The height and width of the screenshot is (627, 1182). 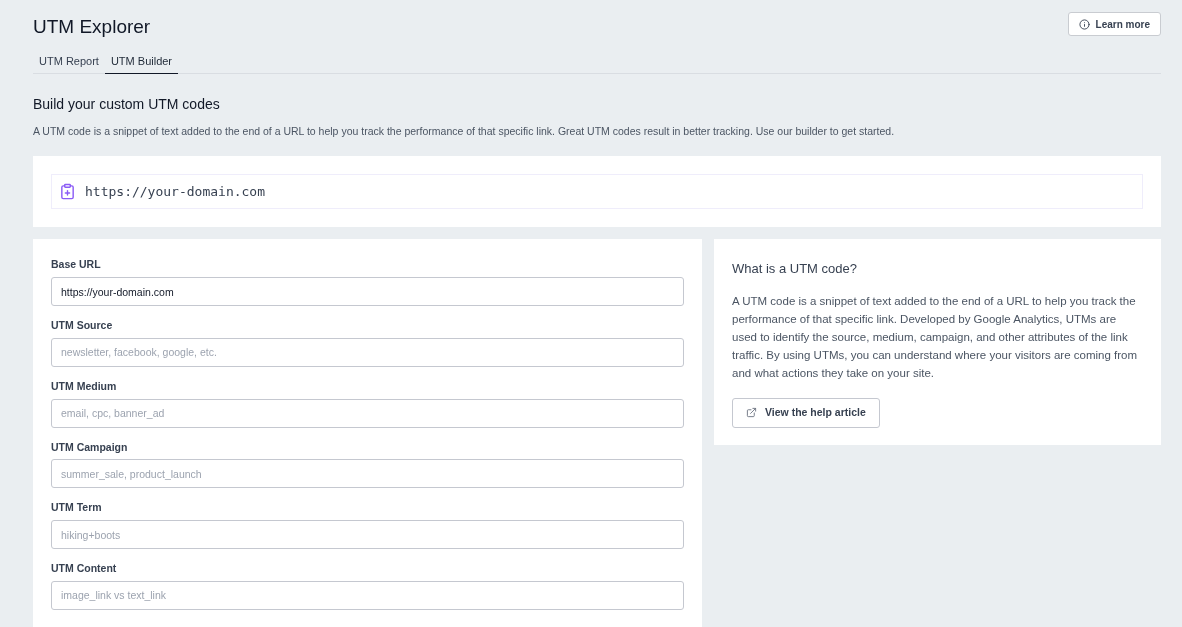 What do you see at coordinates (935, 337) in the screenshot?
I see `info-text: A UTM code is a snippet of text added to the end of a URL to help you track the performance of that specific link. Developed by Google Analytics, UTMs are used to identify the source, medium, campaign, and other attributes of the link traffic. By using UTMs, you can understand where your visitors are coming from and what actions they take on your site.` at bounding box center [935, 337].